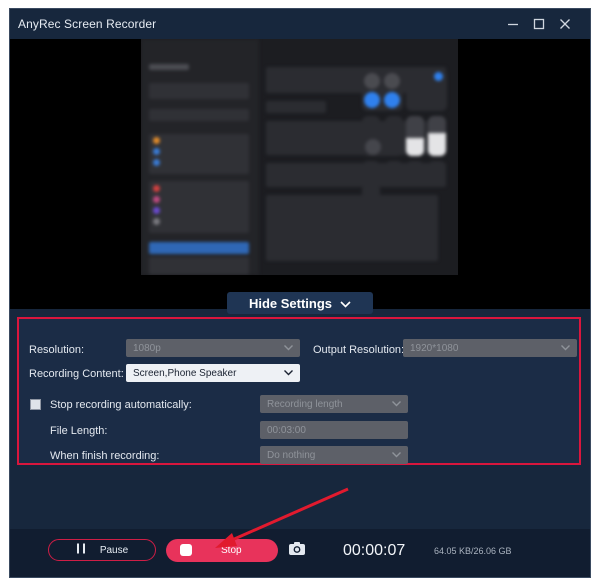 The width and height of the screenshot is (600, 582). I want to click on stop-button: Stop, so click(222, 550).